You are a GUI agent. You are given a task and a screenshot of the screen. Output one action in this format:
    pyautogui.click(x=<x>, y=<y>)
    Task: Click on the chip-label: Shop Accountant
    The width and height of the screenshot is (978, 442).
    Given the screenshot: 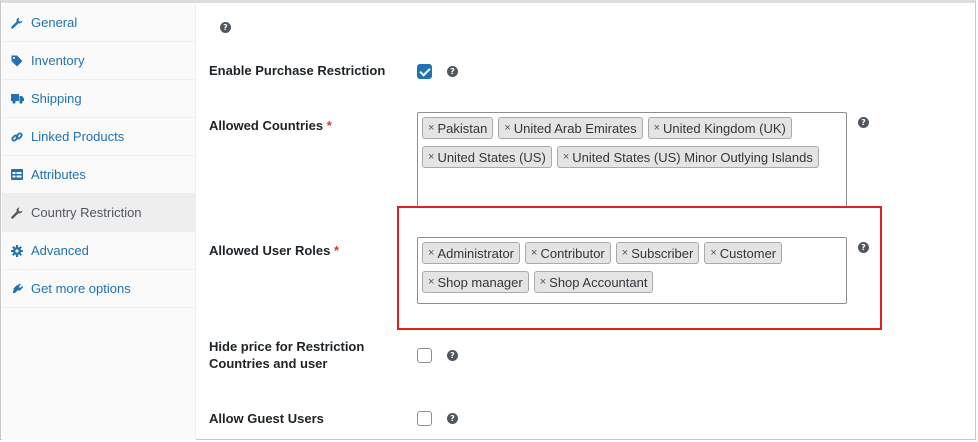 What is the action you would take?
    pyautogui.click(x=598, y=282)
    